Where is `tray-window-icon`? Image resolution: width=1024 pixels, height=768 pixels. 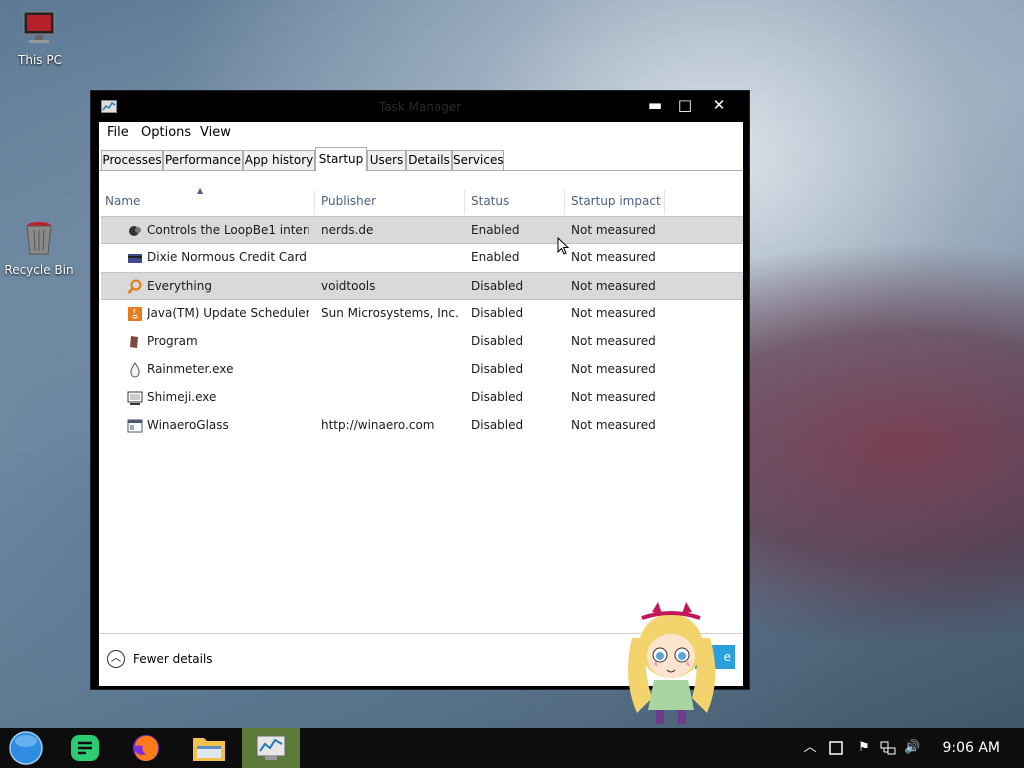 tray-window-icon is located at coordinates (836, 748).